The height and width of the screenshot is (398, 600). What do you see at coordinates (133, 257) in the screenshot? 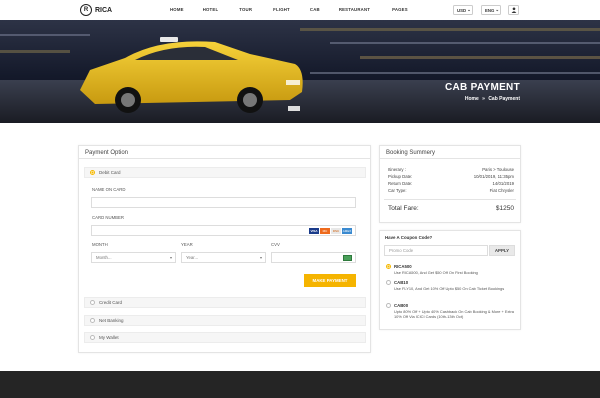
I see `month-select: Month... ▾` at bounding box center [133, 257].